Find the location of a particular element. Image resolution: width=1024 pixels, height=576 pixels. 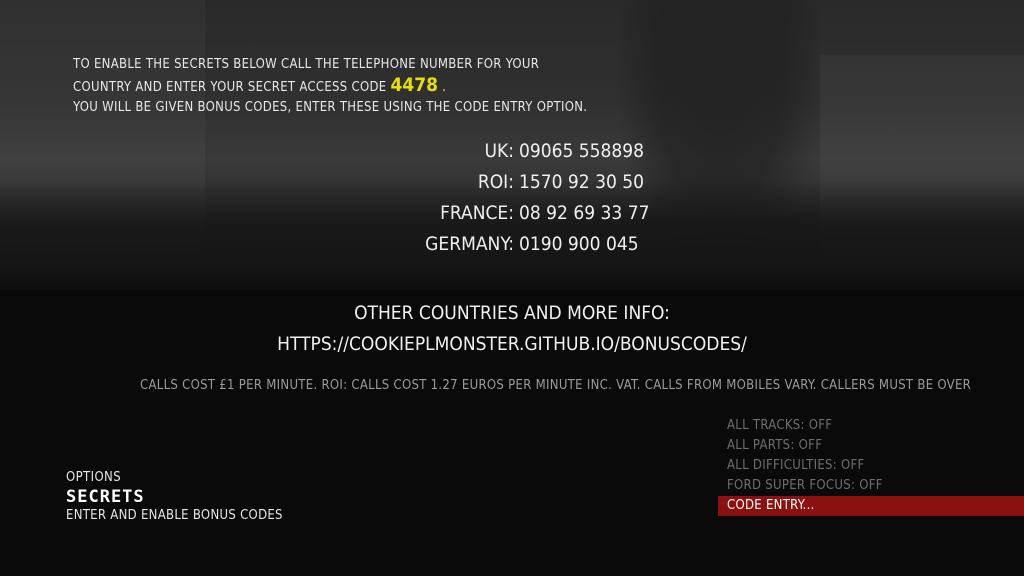

phone-row-france: FRANCE: 08 92 69 33 77 is located at coordinates (512, 213).